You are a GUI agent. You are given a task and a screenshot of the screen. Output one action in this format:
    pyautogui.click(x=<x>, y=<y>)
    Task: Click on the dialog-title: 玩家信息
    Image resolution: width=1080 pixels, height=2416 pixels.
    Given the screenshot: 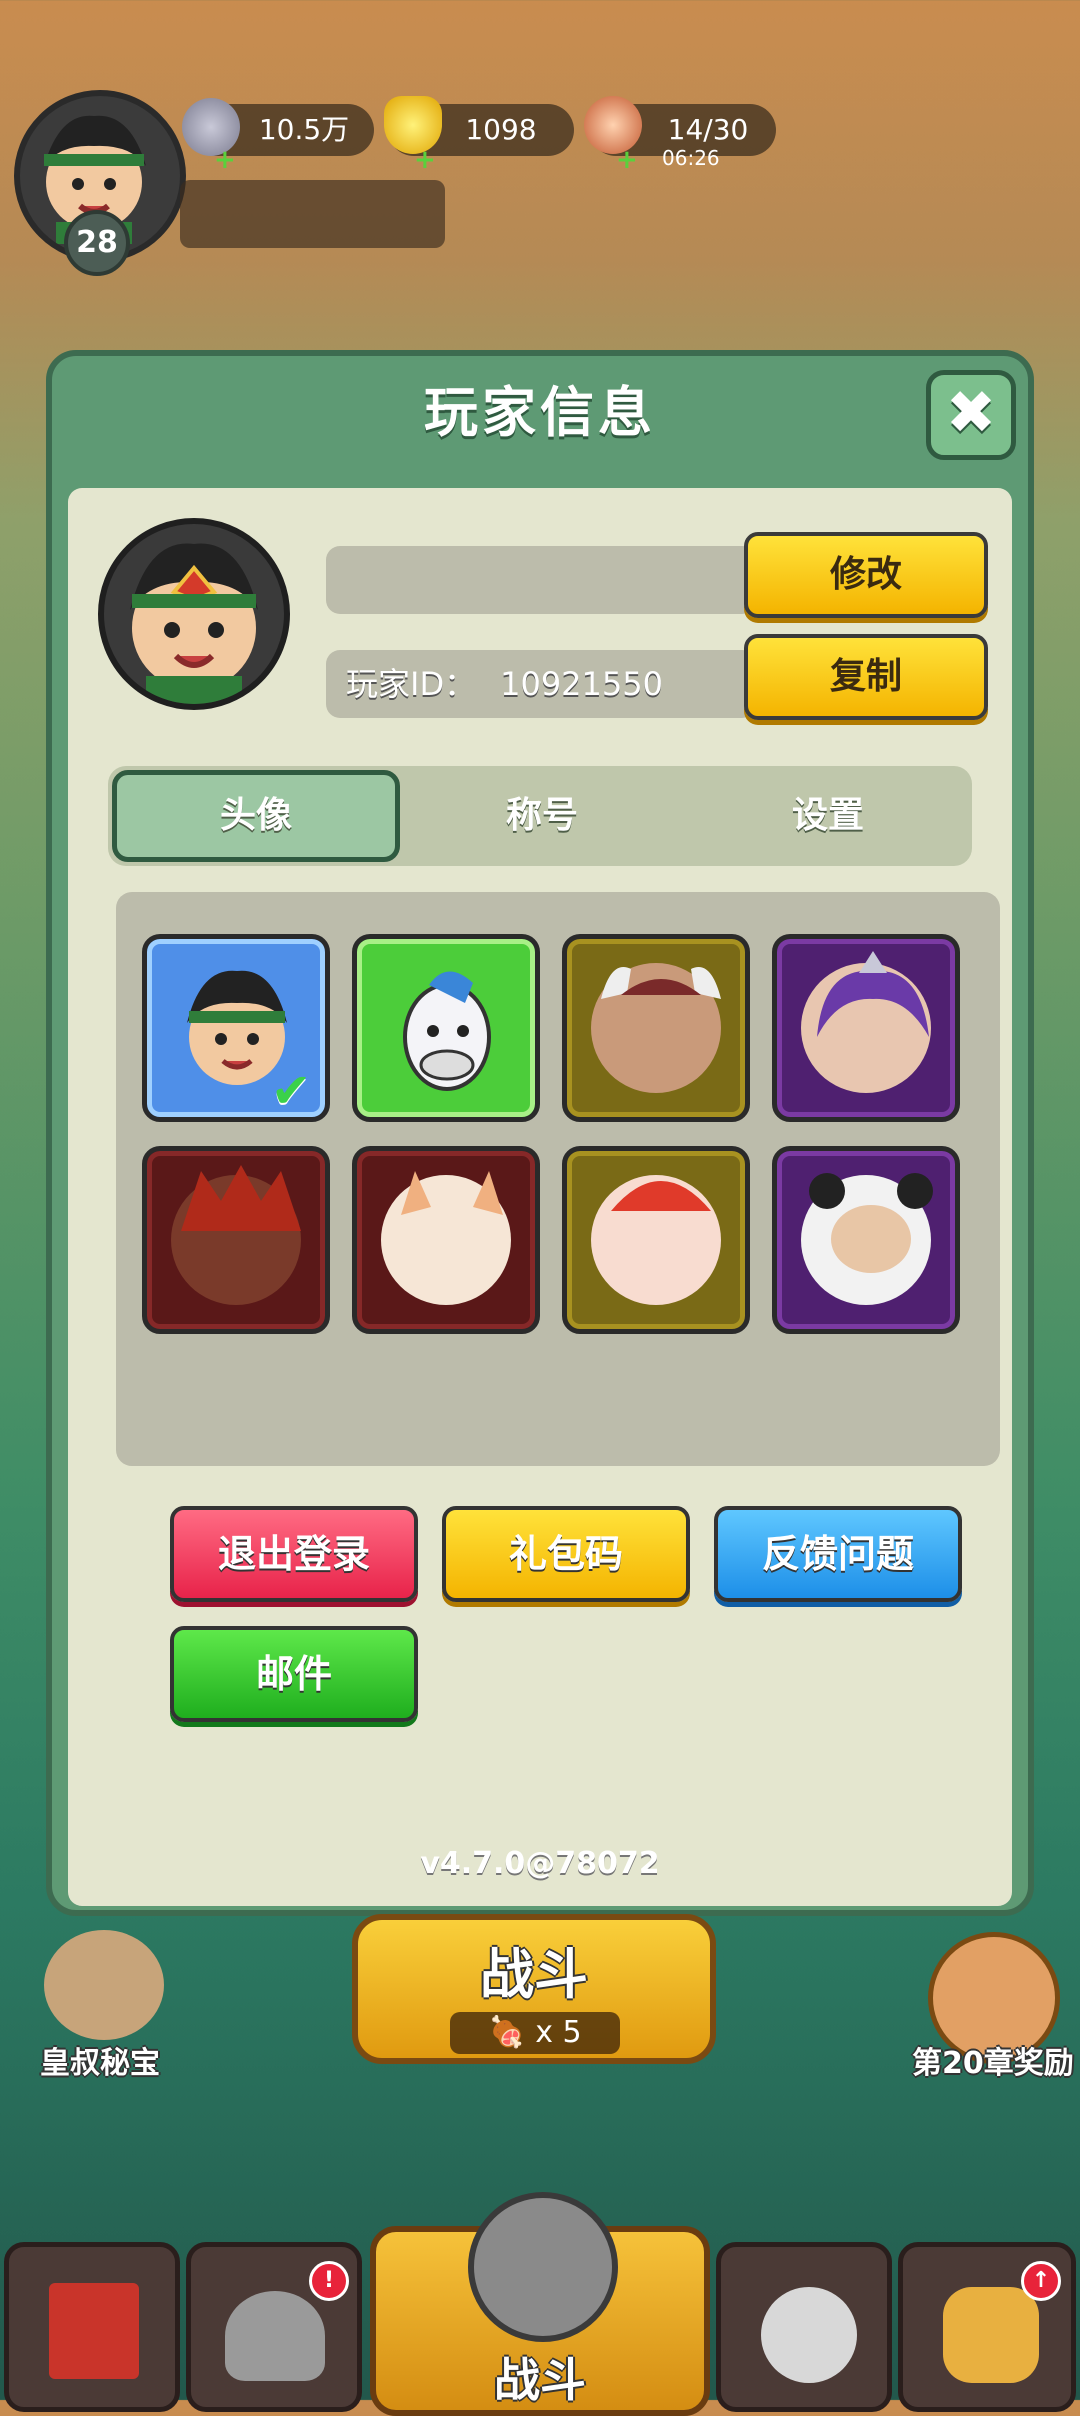 What is the action you would take?
    pyautogui.click(x=540, y=412)
    